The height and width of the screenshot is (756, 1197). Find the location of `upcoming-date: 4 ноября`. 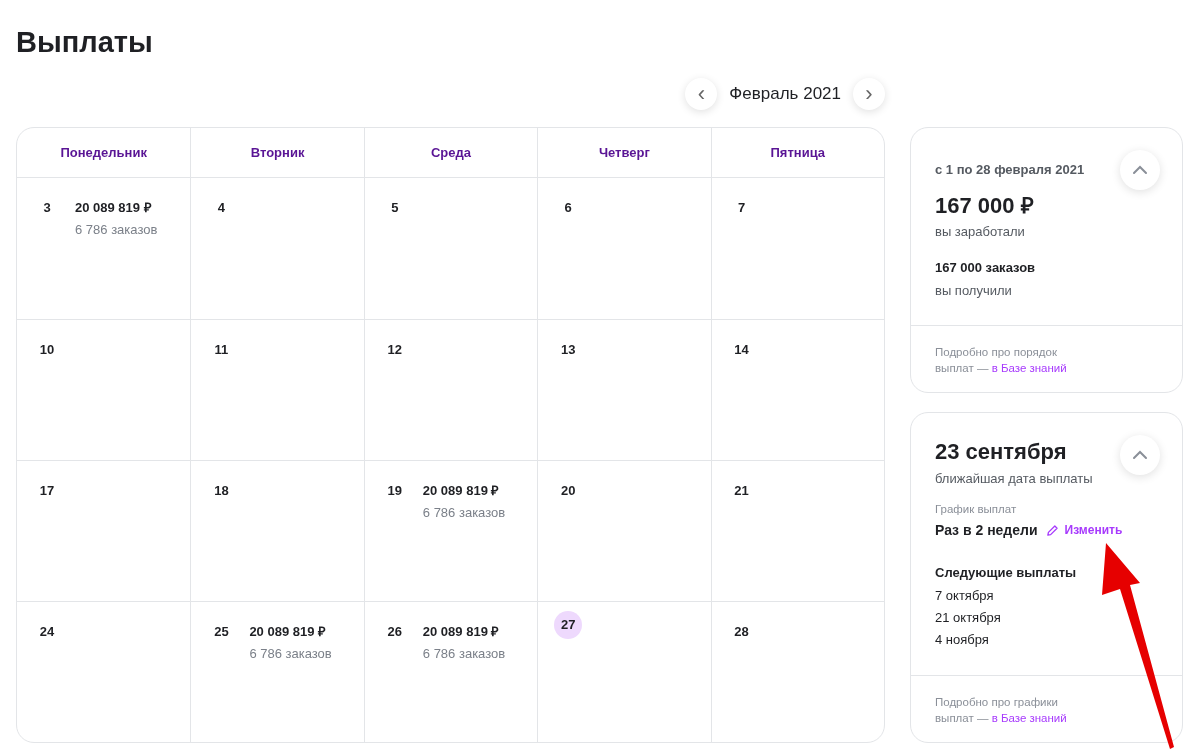

upcoming-date: 4 ноября is located at coordinates (962, 640).